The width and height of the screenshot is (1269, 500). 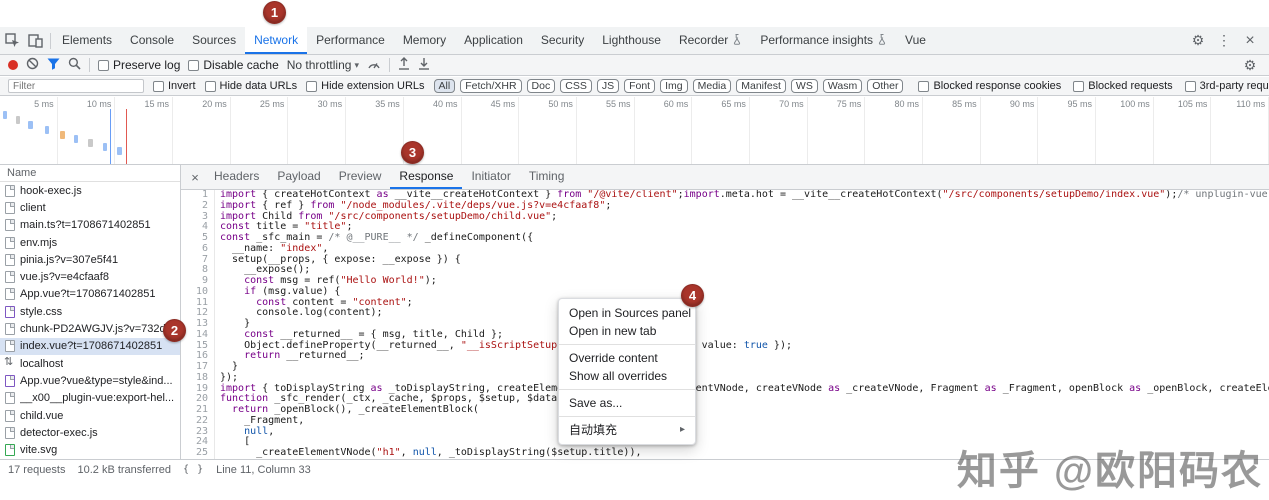 I want to click on devtools-tab: Lighthouse, so click(x=631, y=40).